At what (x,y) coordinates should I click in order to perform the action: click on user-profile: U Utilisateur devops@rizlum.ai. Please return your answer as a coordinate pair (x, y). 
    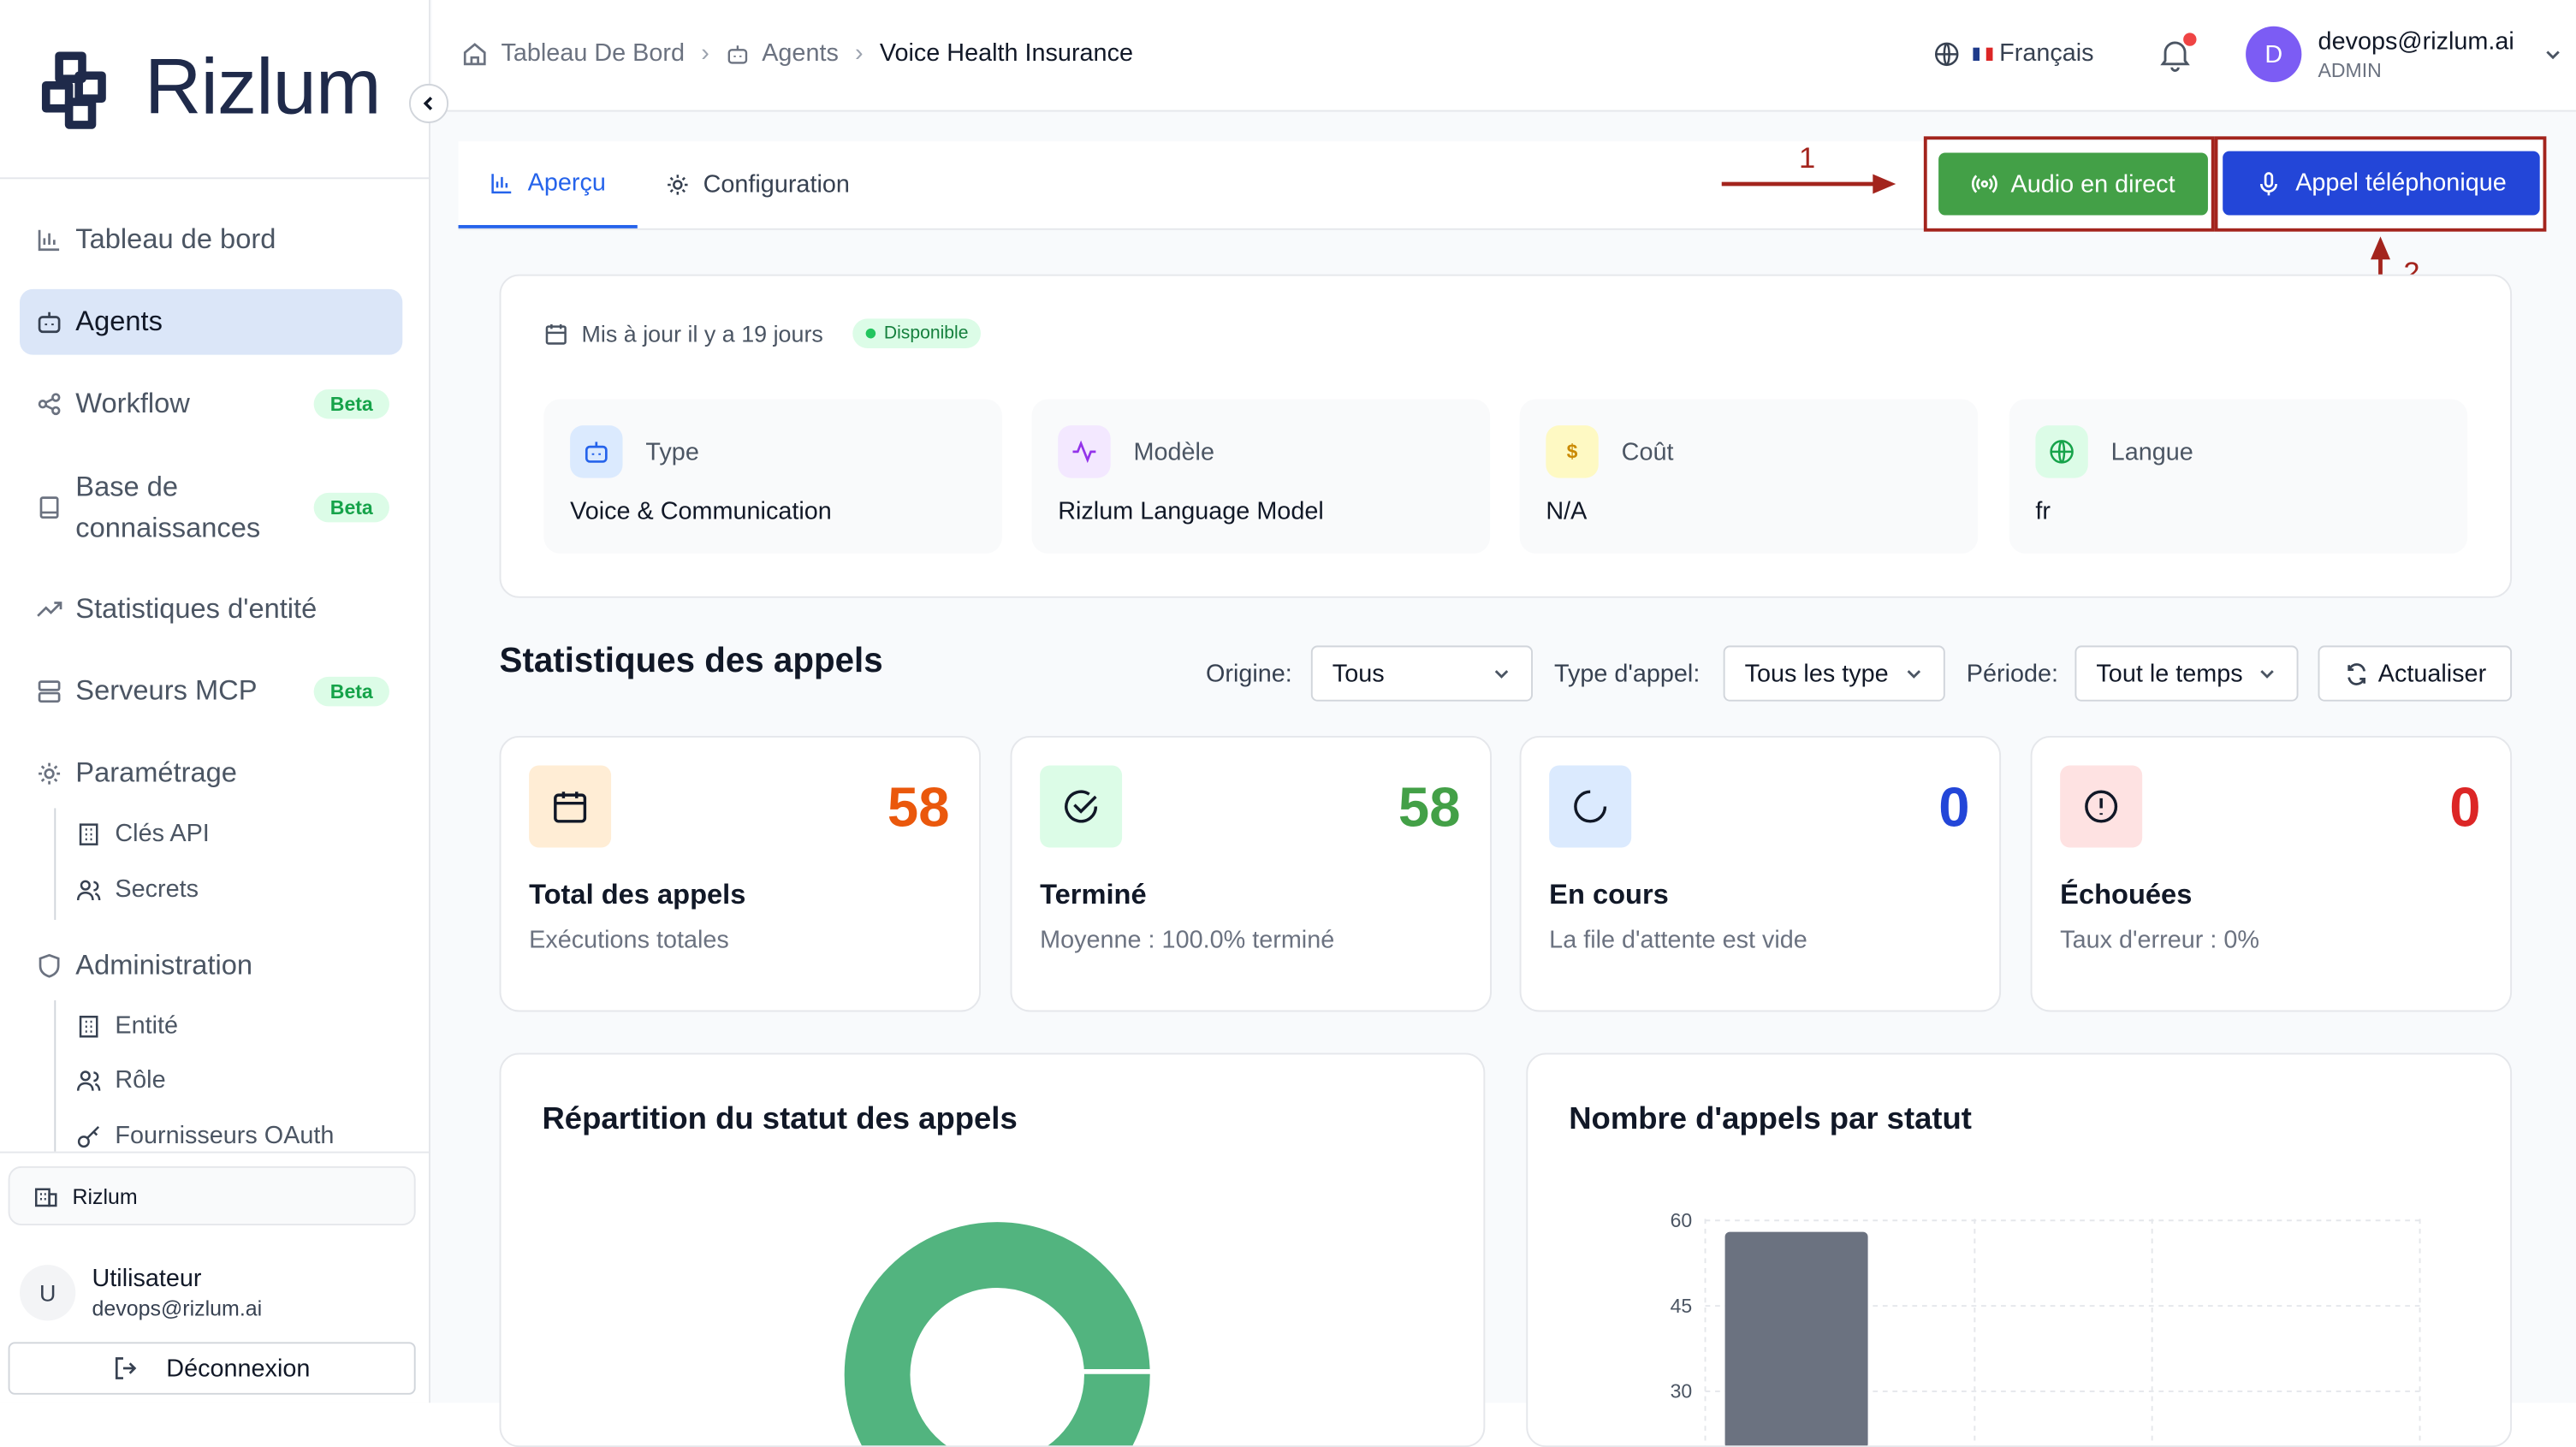
    Looking at the image, I should click on (141, 1293).